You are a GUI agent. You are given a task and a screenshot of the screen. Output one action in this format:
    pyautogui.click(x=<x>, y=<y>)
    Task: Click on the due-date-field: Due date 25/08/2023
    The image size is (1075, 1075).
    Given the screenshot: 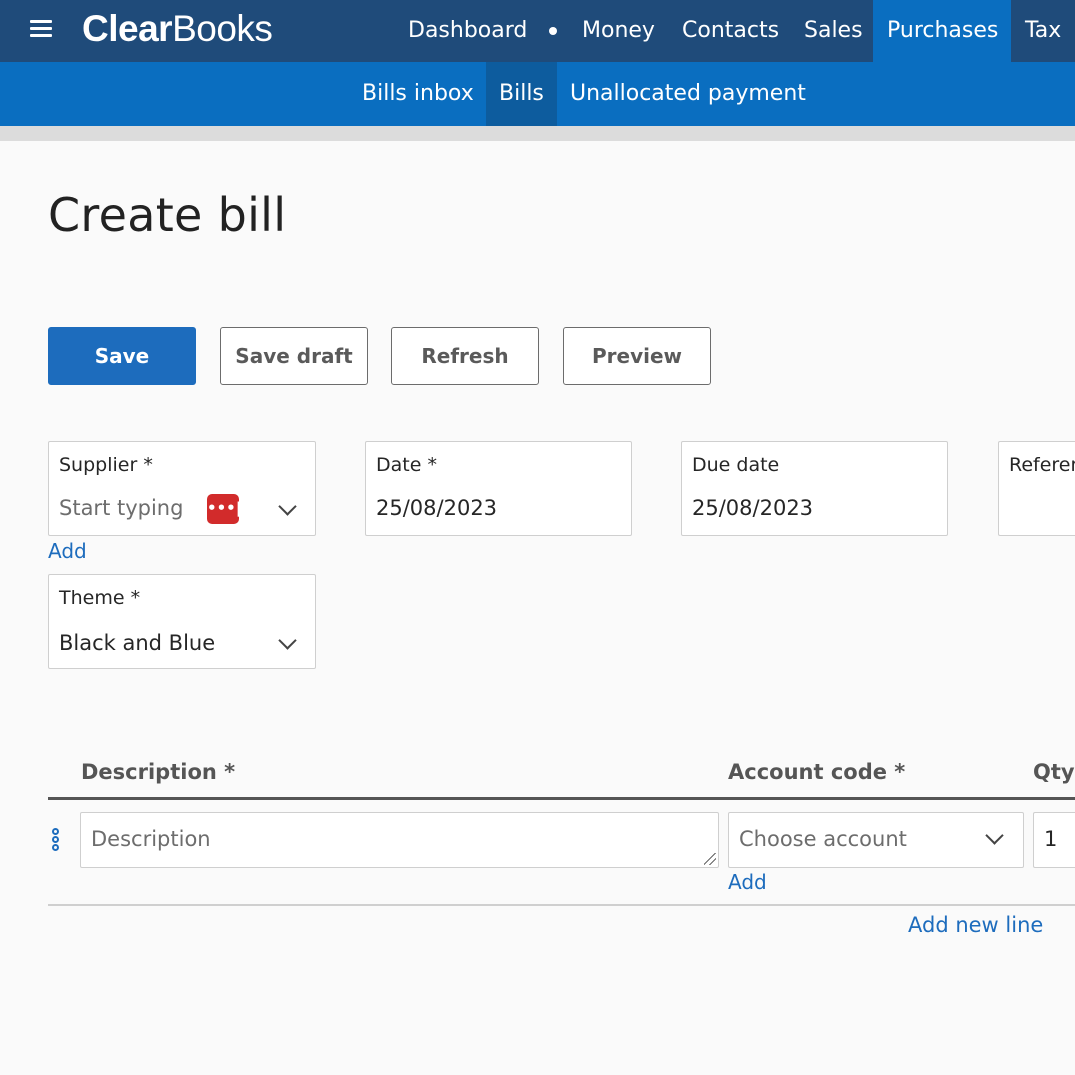 What is the action you would take?
    pyautogui.click(x=814, y=488)
    